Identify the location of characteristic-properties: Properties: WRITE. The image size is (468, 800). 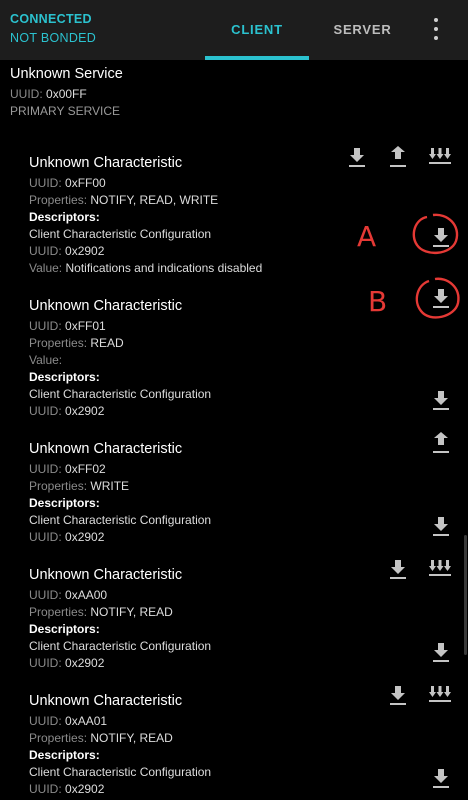
(79, 486).